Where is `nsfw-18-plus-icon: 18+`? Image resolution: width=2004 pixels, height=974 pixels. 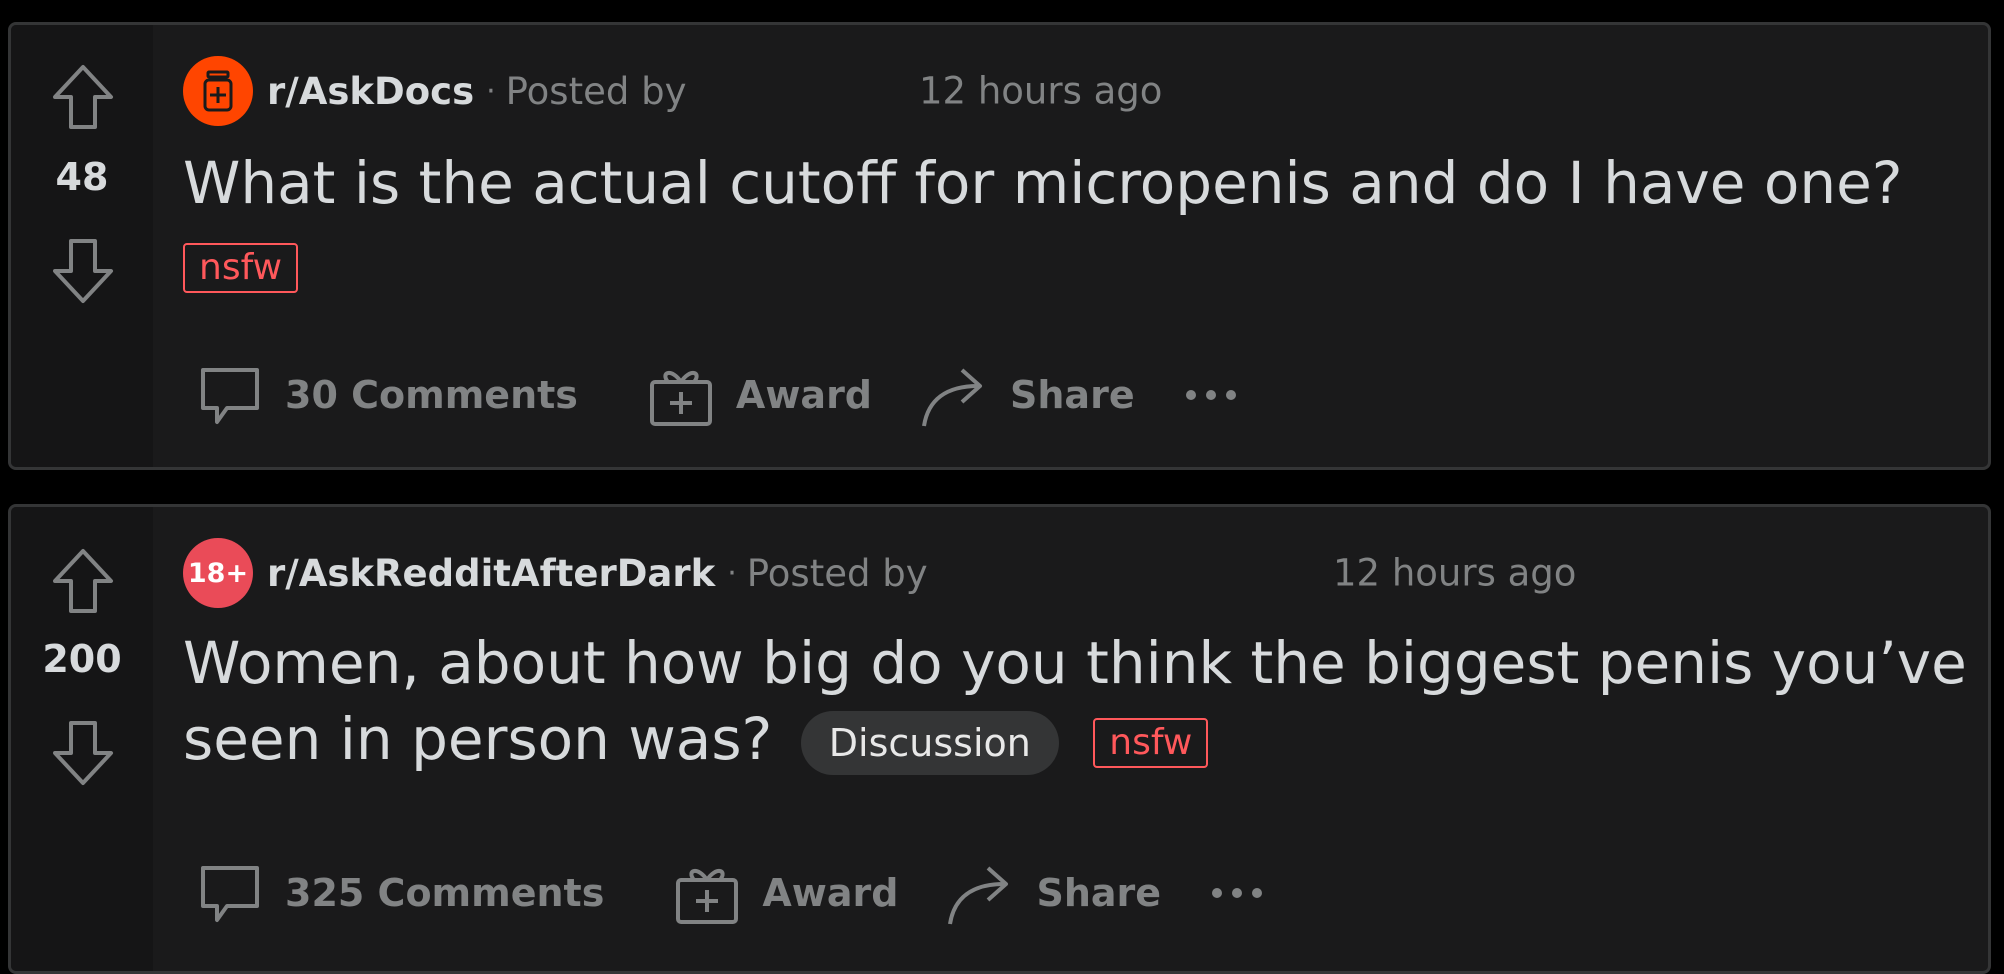 nsfw-18-plus-icon: 18+ is located at coordinates (218, 573).